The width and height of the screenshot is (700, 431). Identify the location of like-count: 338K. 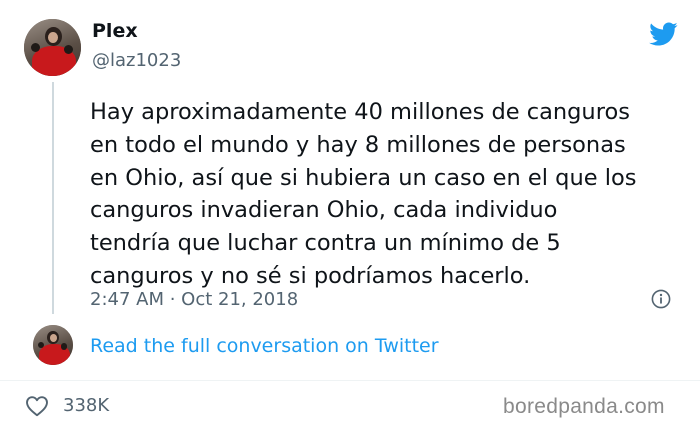
(86, 405).